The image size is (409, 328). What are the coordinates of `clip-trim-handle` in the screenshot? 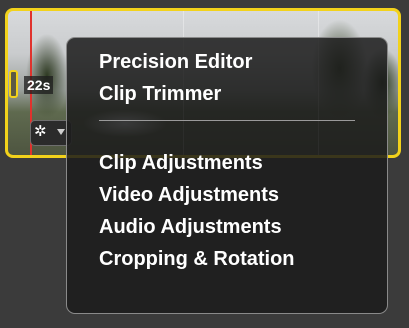 It's located at (13, 84).